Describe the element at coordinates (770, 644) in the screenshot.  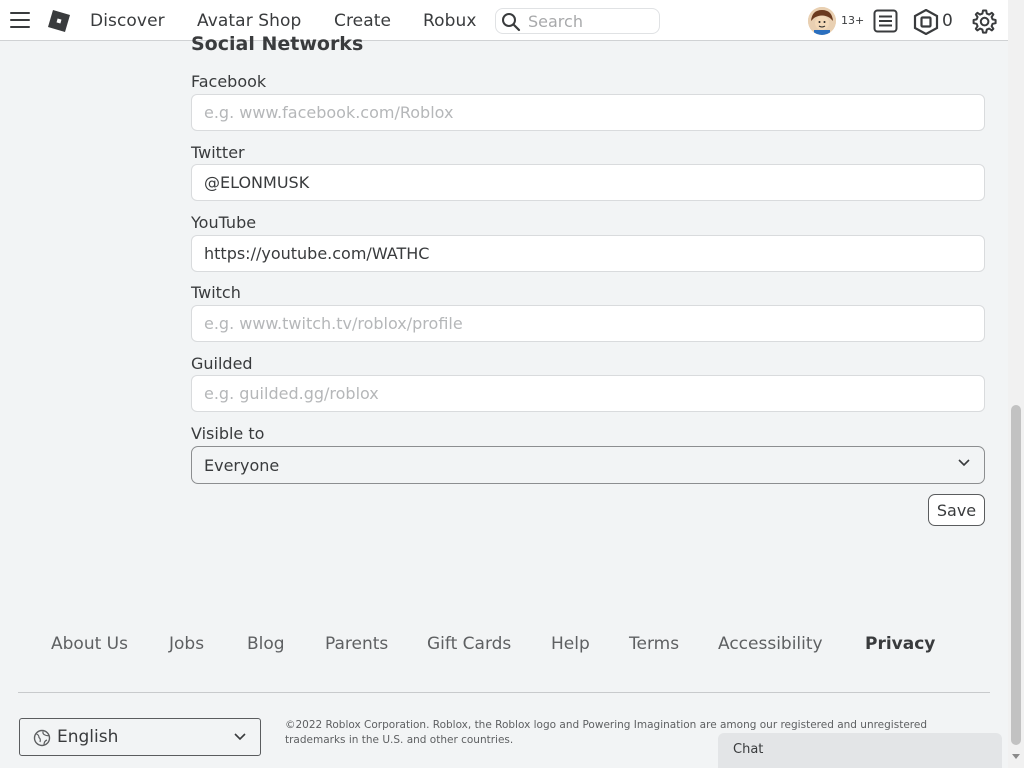
I see `footer-link-accessibility: Accessibility` at that location.